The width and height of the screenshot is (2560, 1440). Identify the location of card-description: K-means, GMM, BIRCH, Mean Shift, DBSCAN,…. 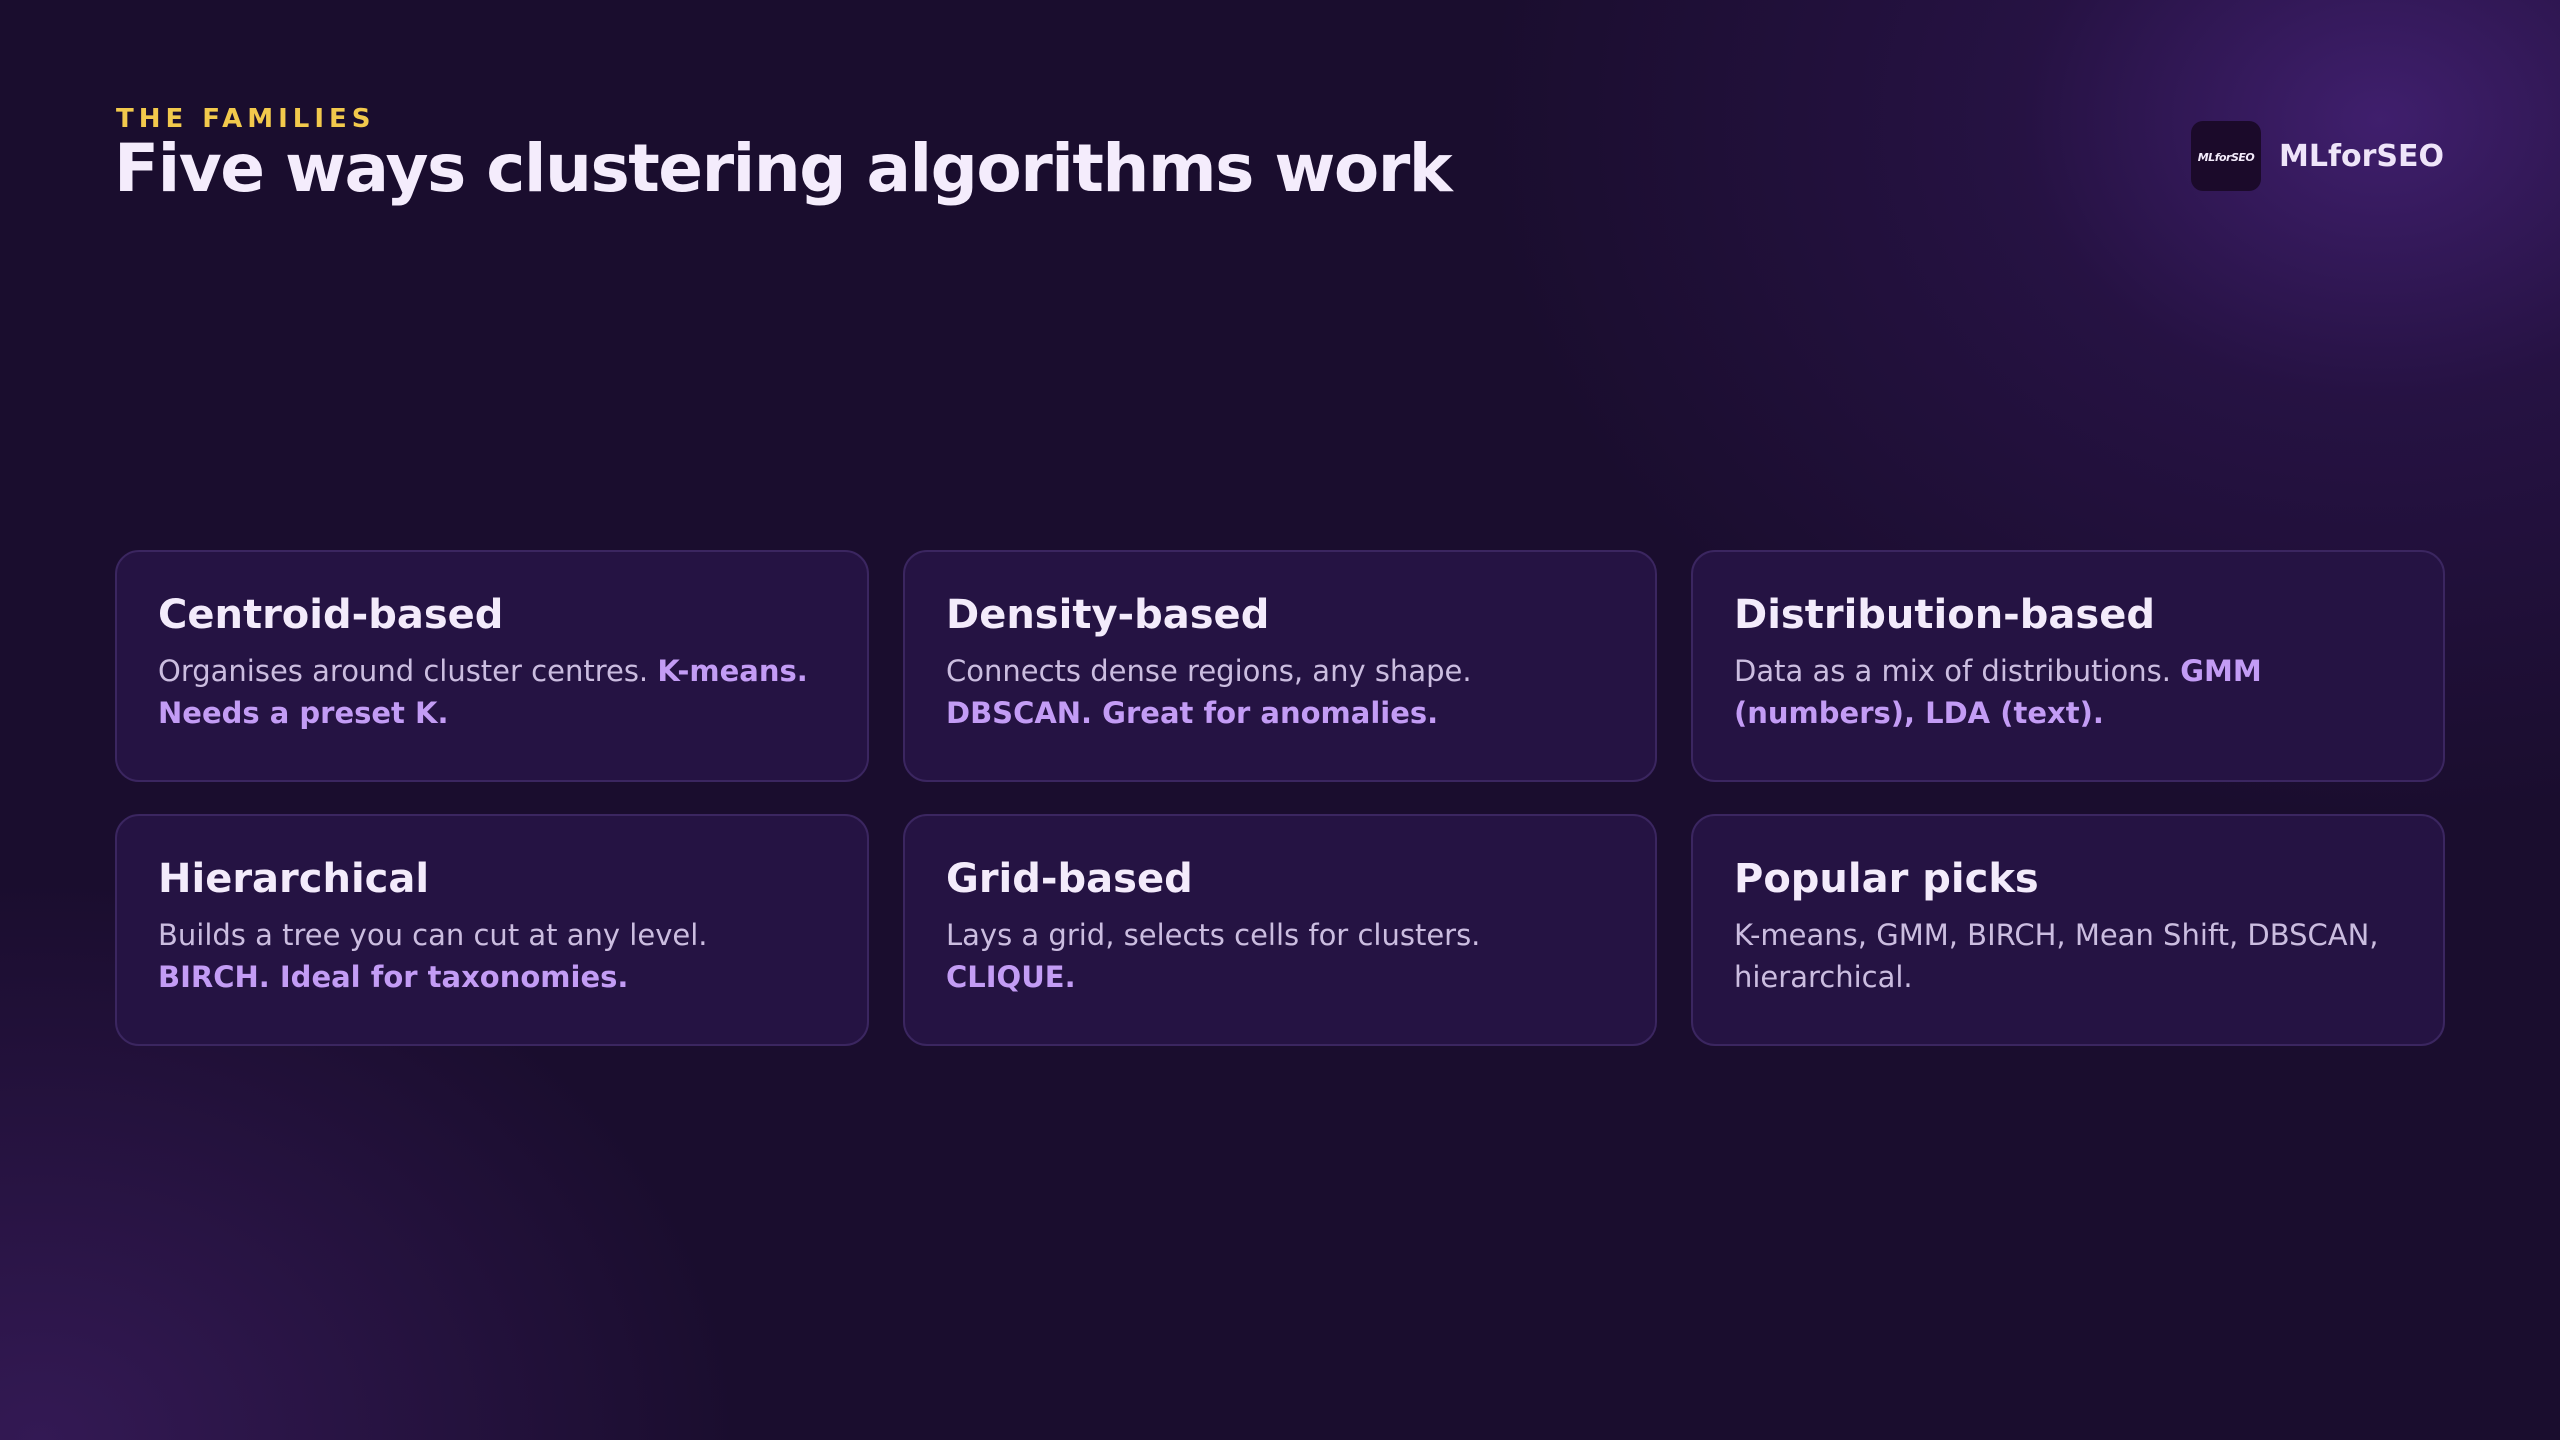
(2056, 956).